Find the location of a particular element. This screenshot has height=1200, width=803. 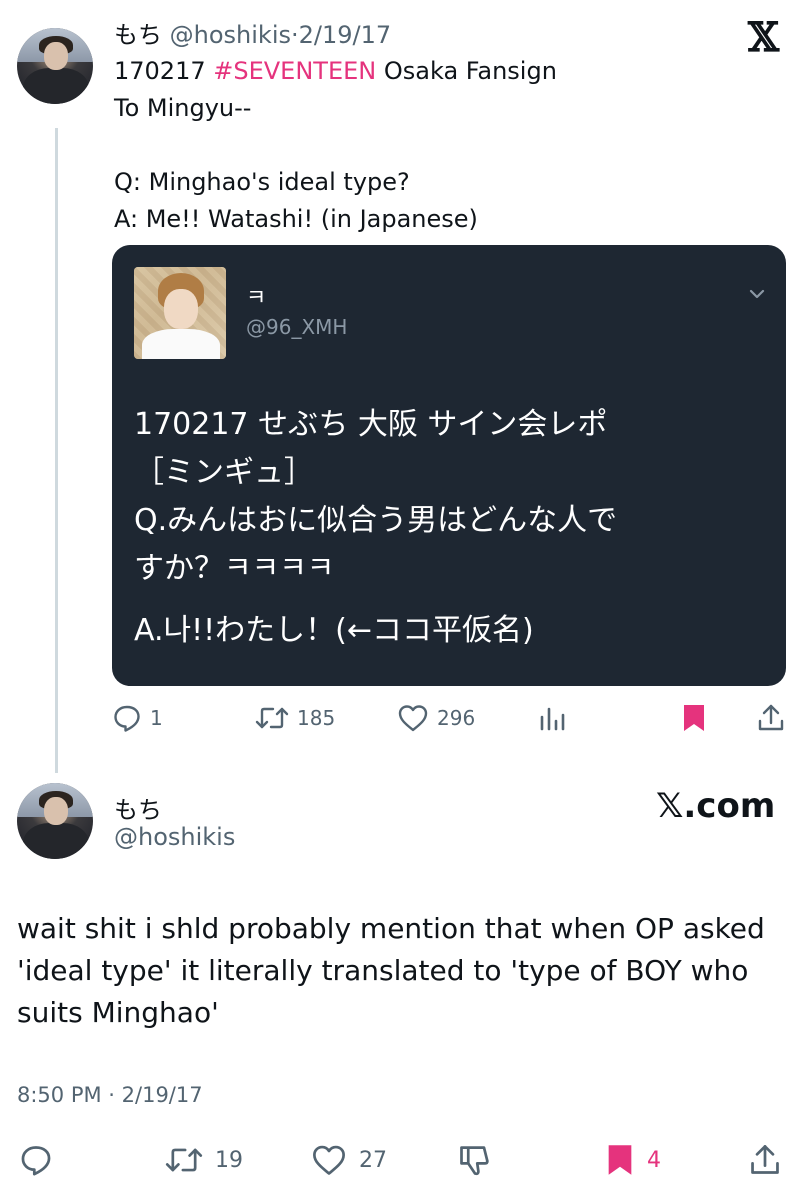

quoted-text-line: すか？ㅋㅋㅋㅋ is located at coordinates (234, 568).